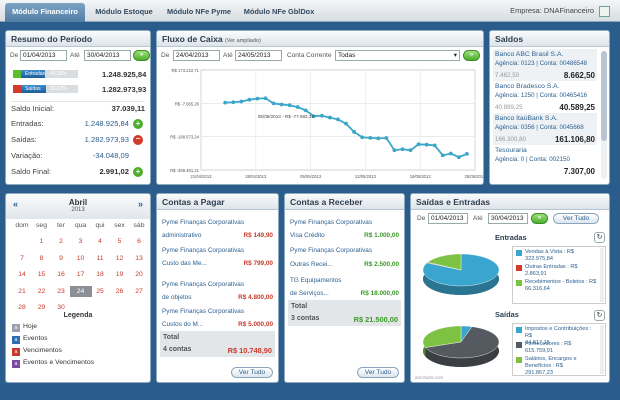  Describe the element at coordinates (124, 12) in the screenshot. I see `tab-modulo-estoque: Módulo Estoque` at that location.